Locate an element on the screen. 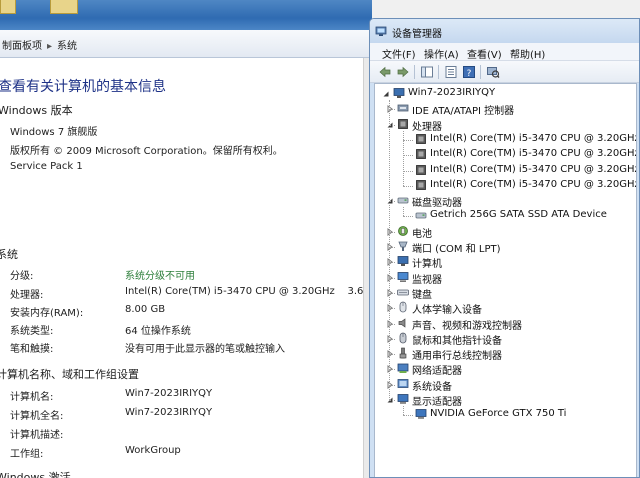 This screenshot has width=640, height=478. sound-icon is located at coordinates (402, 322).